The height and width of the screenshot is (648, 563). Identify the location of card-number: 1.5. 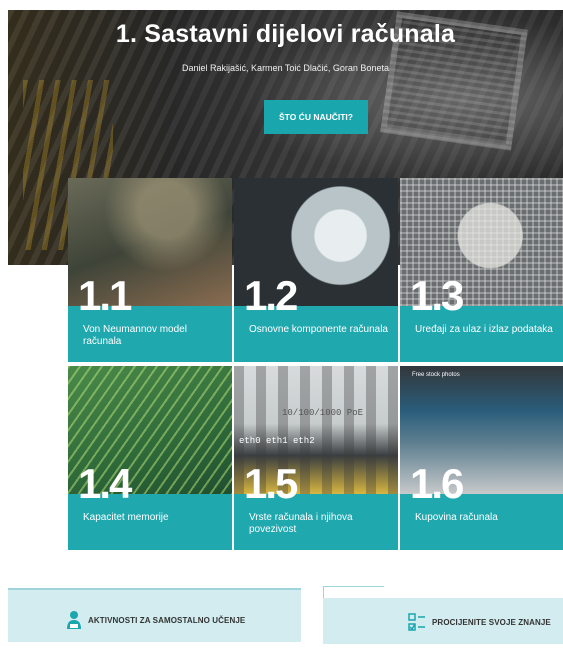
(271, 483).